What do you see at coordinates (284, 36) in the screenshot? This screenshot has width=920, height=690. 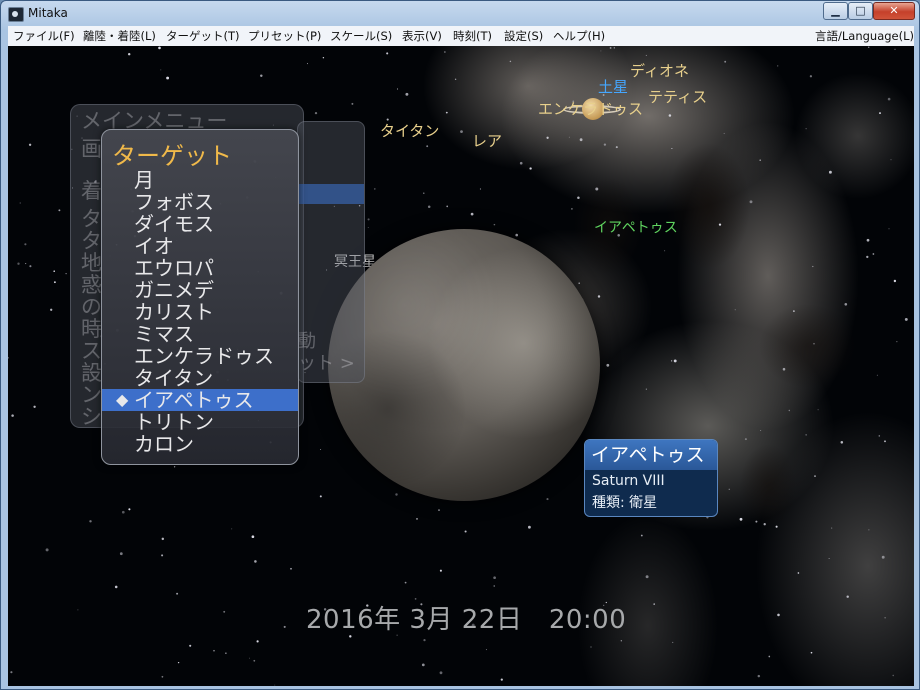 I see `menu-preset: プリセット(P)` at bounding box center [284, 36].